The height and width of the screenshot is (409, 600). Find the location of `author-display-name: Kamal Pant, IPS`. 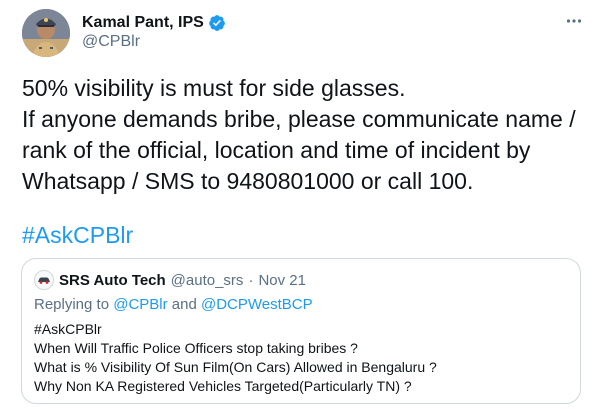

author-display-name: Kamal Pant, IPS is located at coordinates (143, 23).